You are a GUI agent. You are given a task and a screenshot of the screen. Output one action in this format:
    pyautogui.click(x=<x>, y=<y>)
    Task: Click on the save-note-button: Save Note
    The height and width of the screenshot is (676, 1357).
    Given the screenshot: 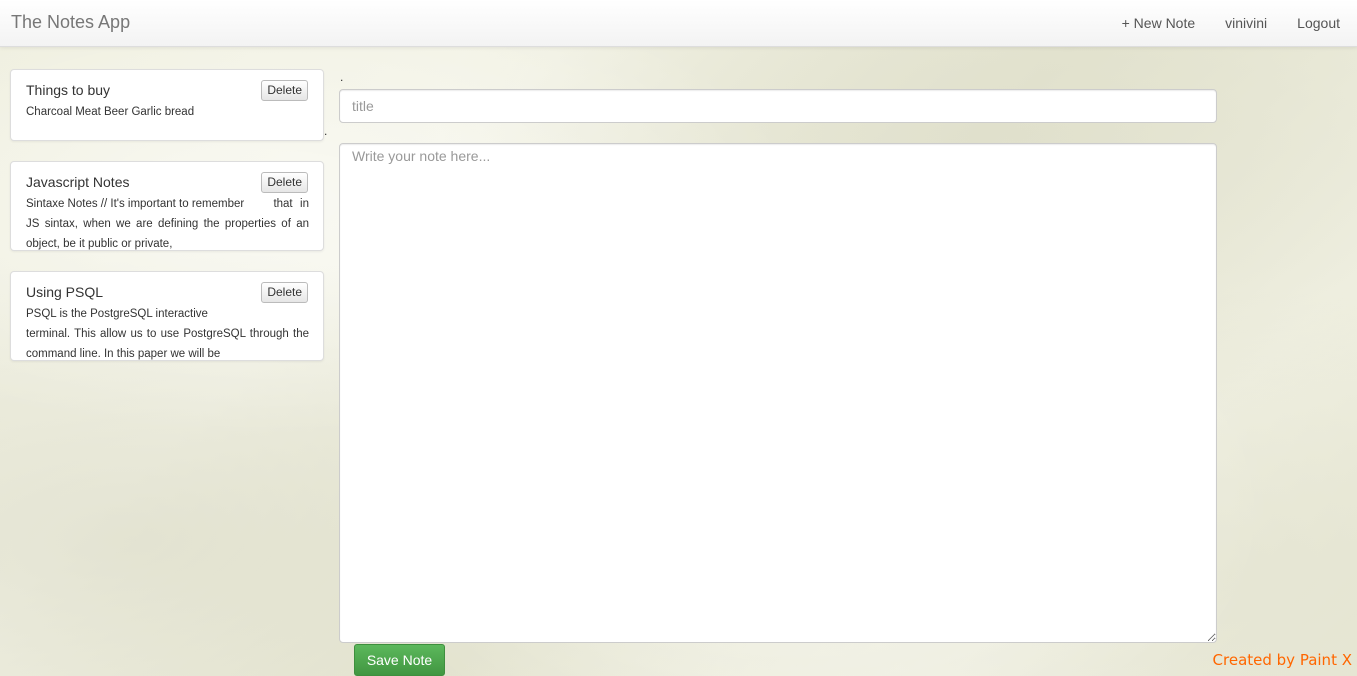 What is the action you would take?
    pyautogui.click(x=399, y=660)
    